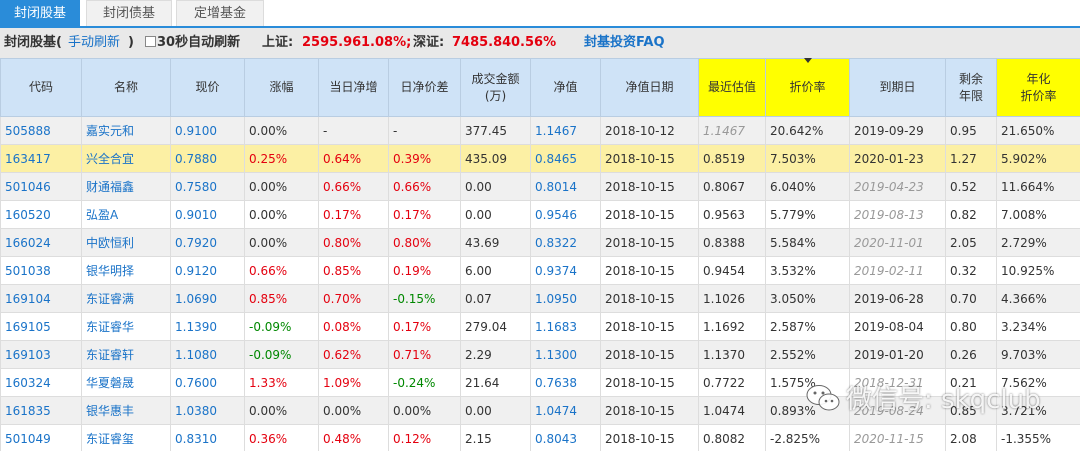 The image size is (1080, 451). I want to click on cell-price: 0.9100, so click(207, 130).